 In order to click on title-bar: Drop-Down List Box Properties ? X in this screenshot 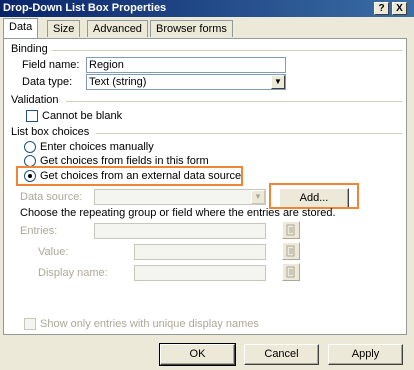, I will do `click(207, 8)`.